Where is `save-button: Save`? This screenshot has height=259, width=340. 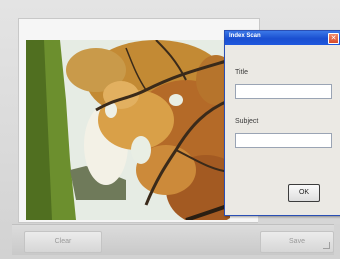
save-button: Save is located at coordinates (297, 242).